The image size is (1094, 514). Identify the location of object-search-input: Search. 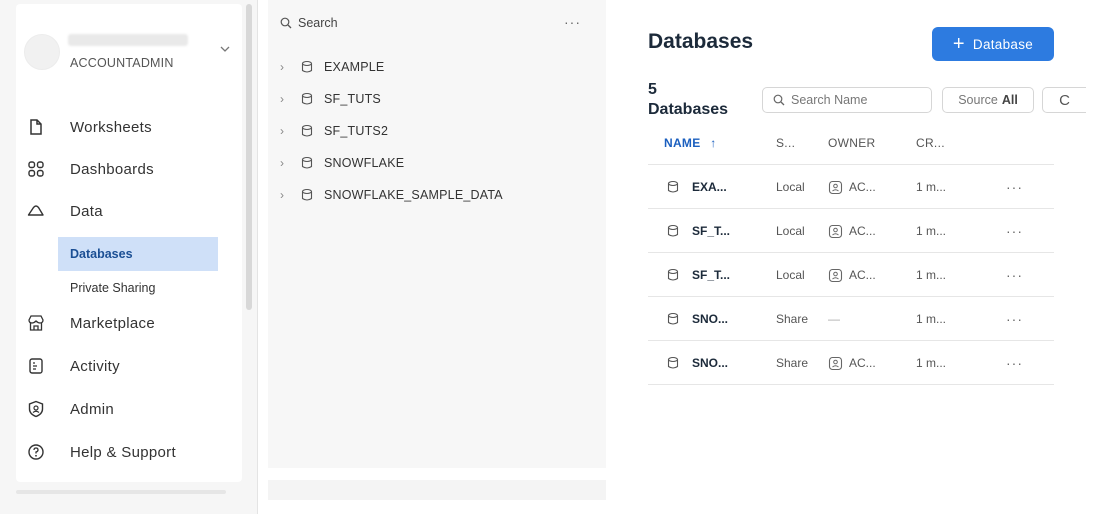
(309, 23).